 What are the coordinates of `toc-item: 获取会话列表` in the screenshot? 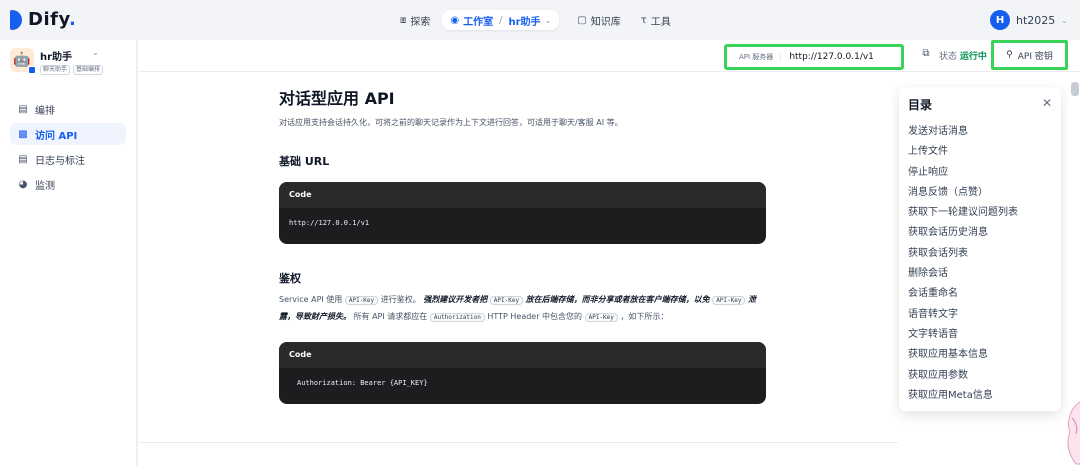 It's located at (963, 254).